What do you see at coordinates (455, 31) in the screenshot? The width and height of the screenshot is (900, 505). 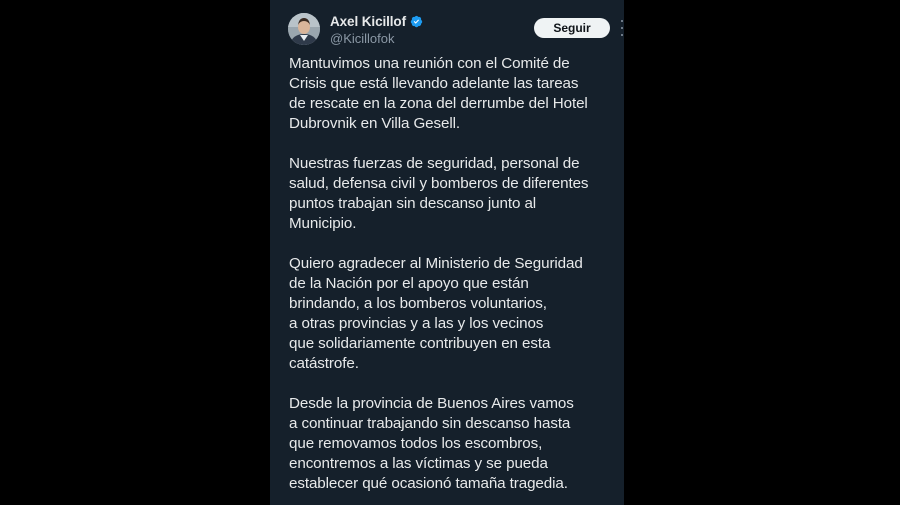 I see `tweet-header: Axel Kicillof @Kicillofok Seguir` at bounding box center [455, 31].